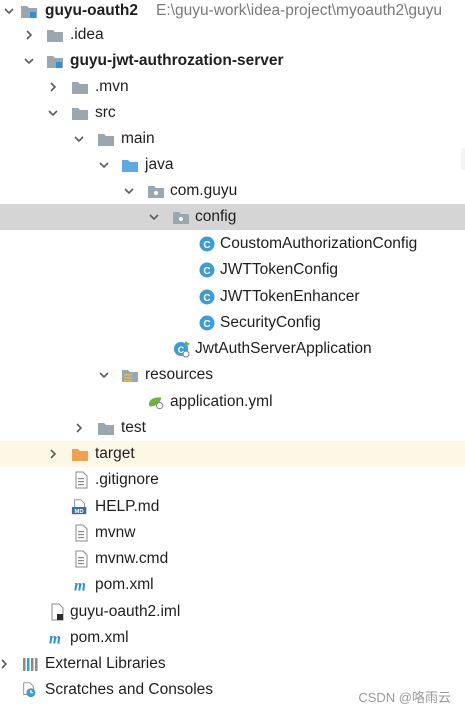 The width and height of the screenshot is (465, 716). I want to click on tree-row-file: MD HELP.md, so click(232, 507).